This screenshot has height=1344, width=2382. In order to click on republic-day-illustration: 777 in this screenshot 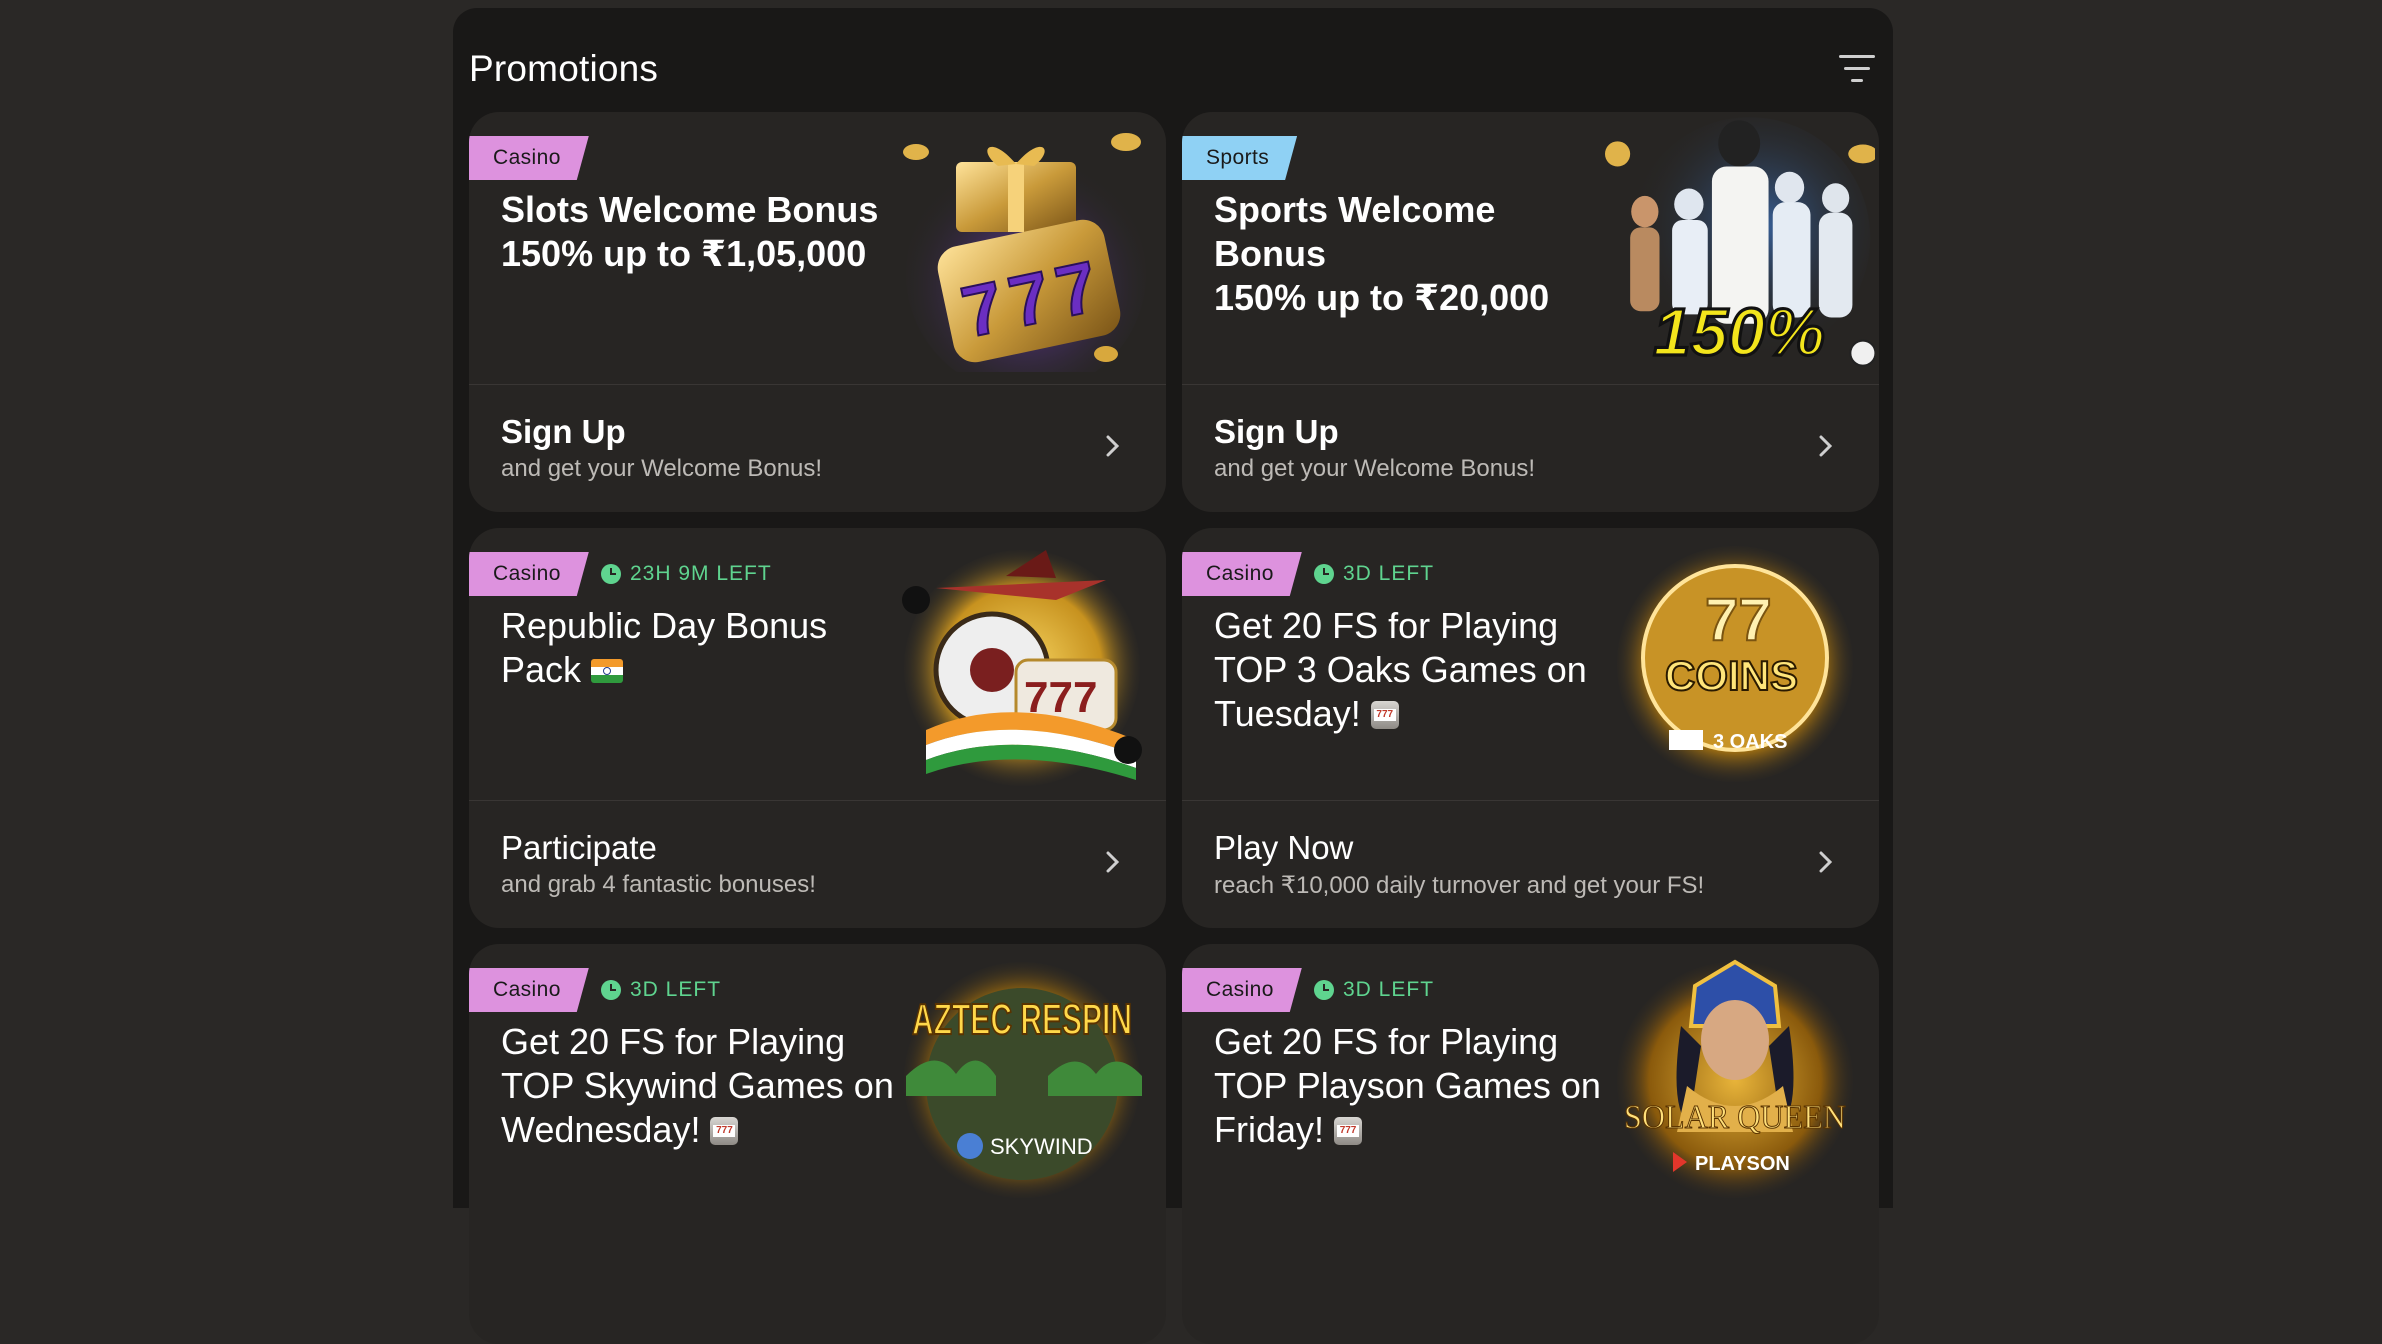, I will do `click(1022, 668)`.